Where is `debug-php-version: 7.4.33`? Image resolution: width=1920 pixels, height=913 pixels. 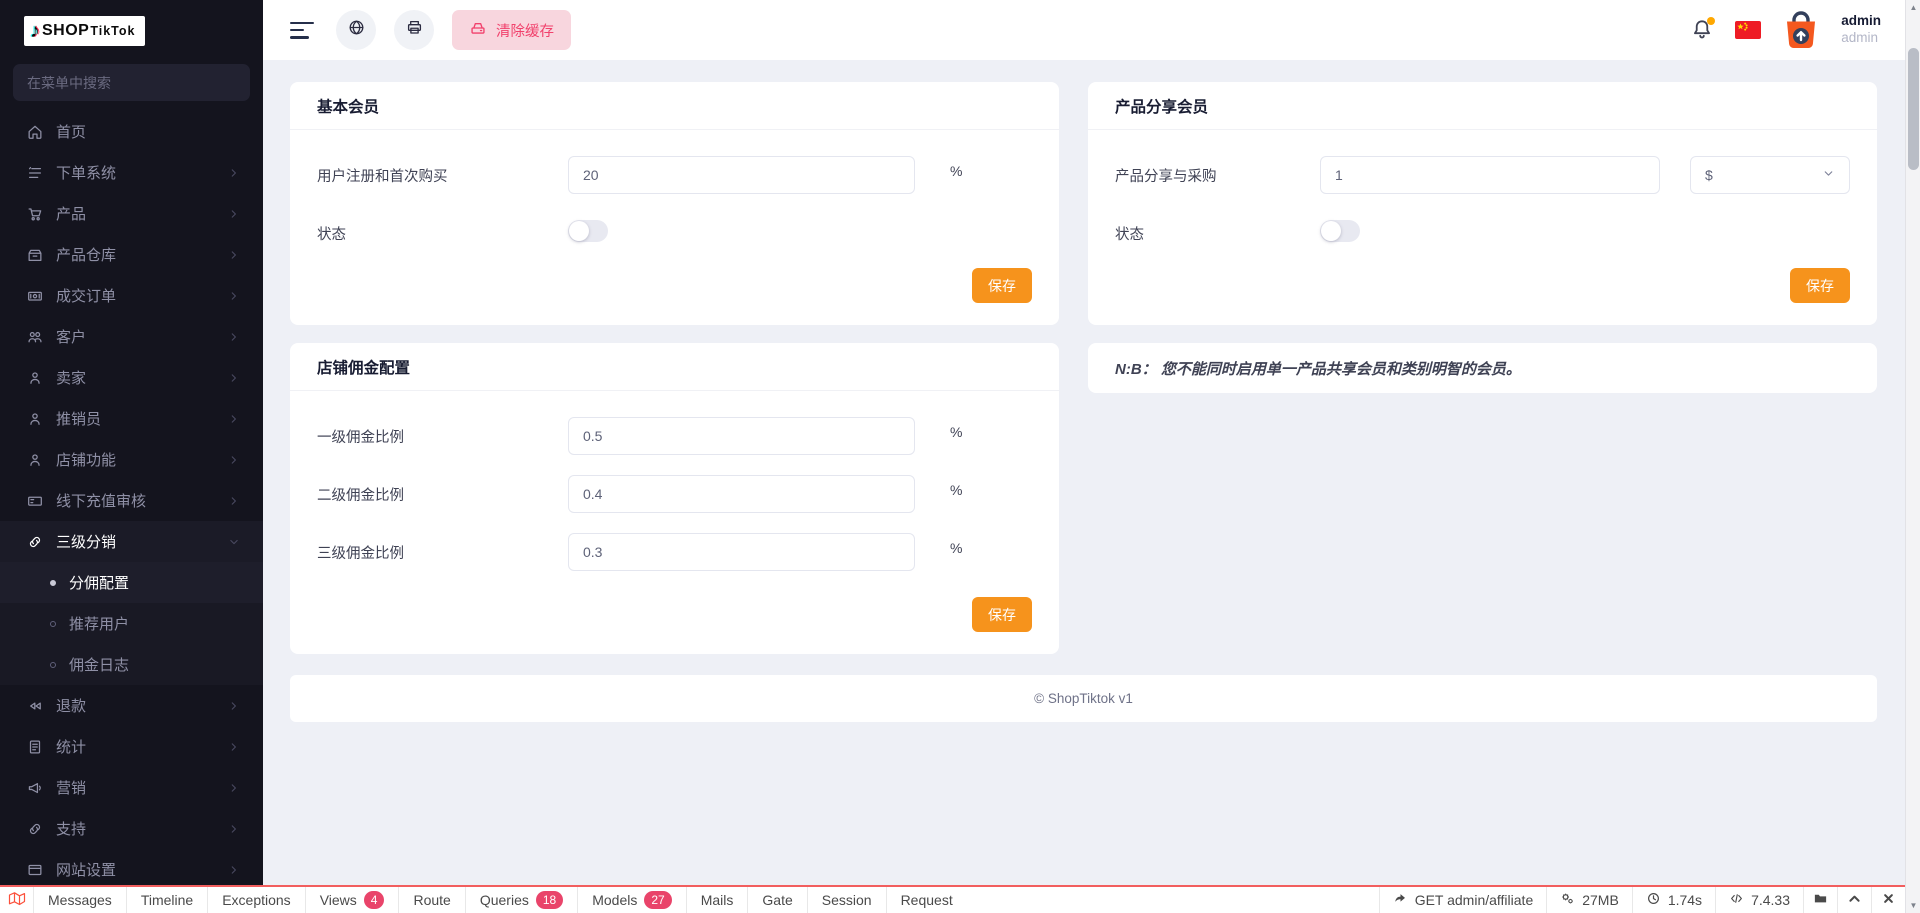 debug-php-version: 7.4.33 is located at coordinates (1759, 900).